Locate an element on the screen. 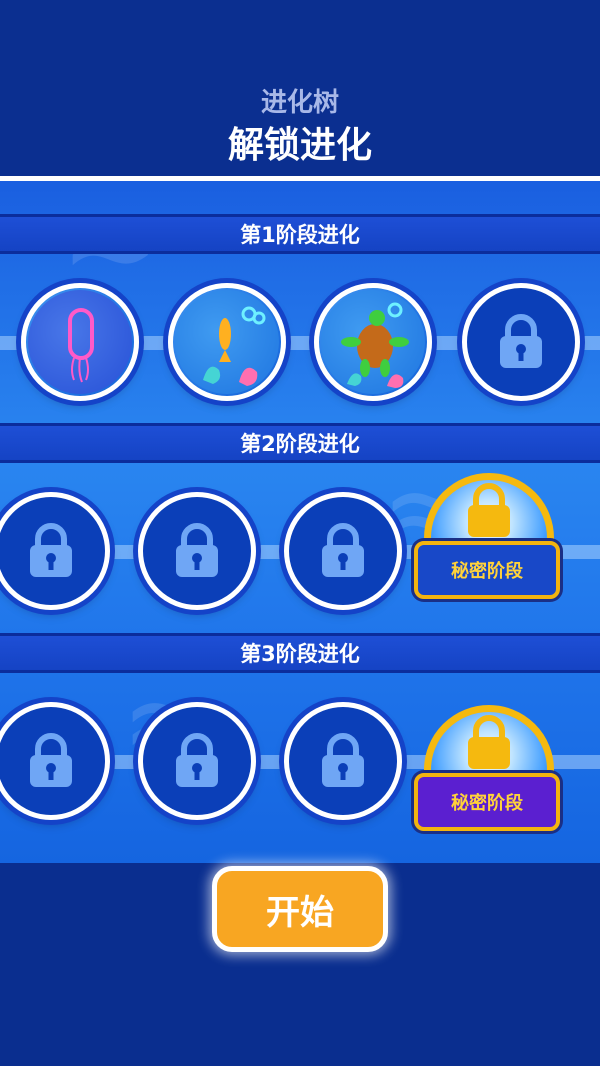  secret-stage-3: 秘密阶段 is located at coordinates (489, 780).